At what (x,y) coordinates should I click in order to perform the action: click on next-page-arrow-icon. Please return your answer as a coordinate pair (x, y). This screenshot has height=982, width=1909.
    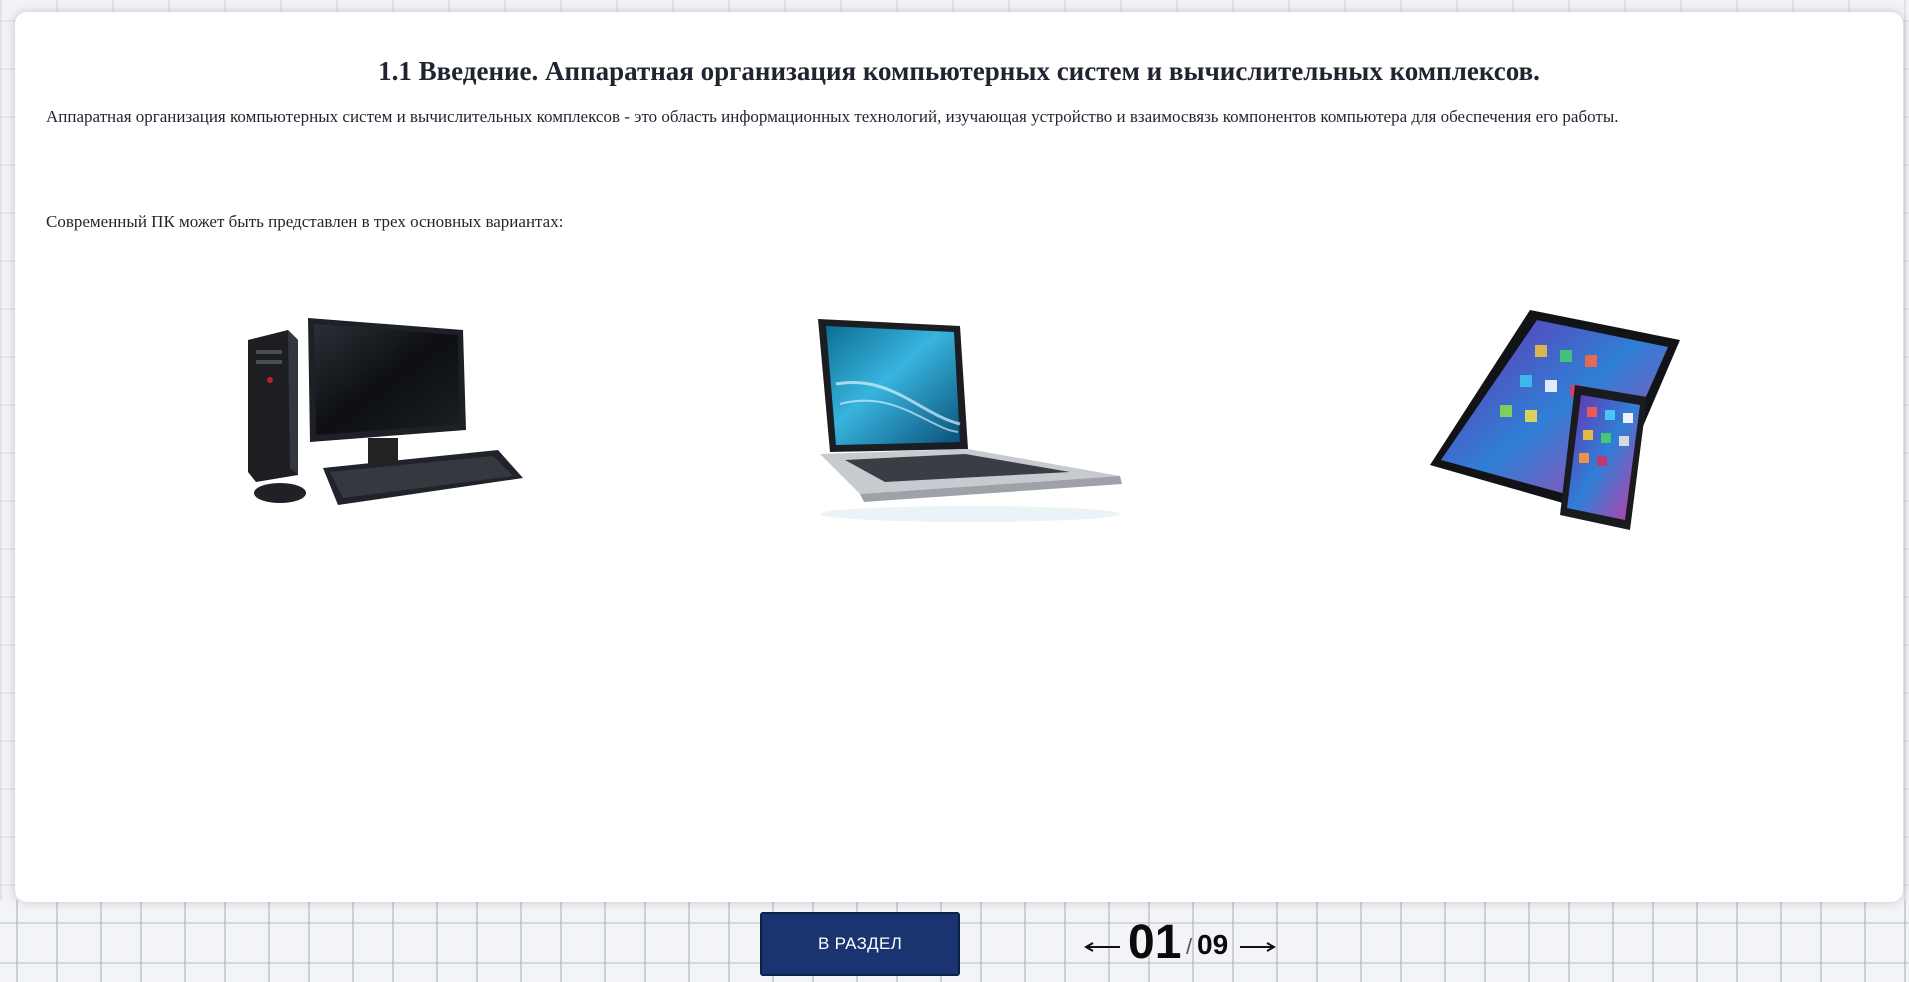
    Looking at the image, I should click on (1257, 947).